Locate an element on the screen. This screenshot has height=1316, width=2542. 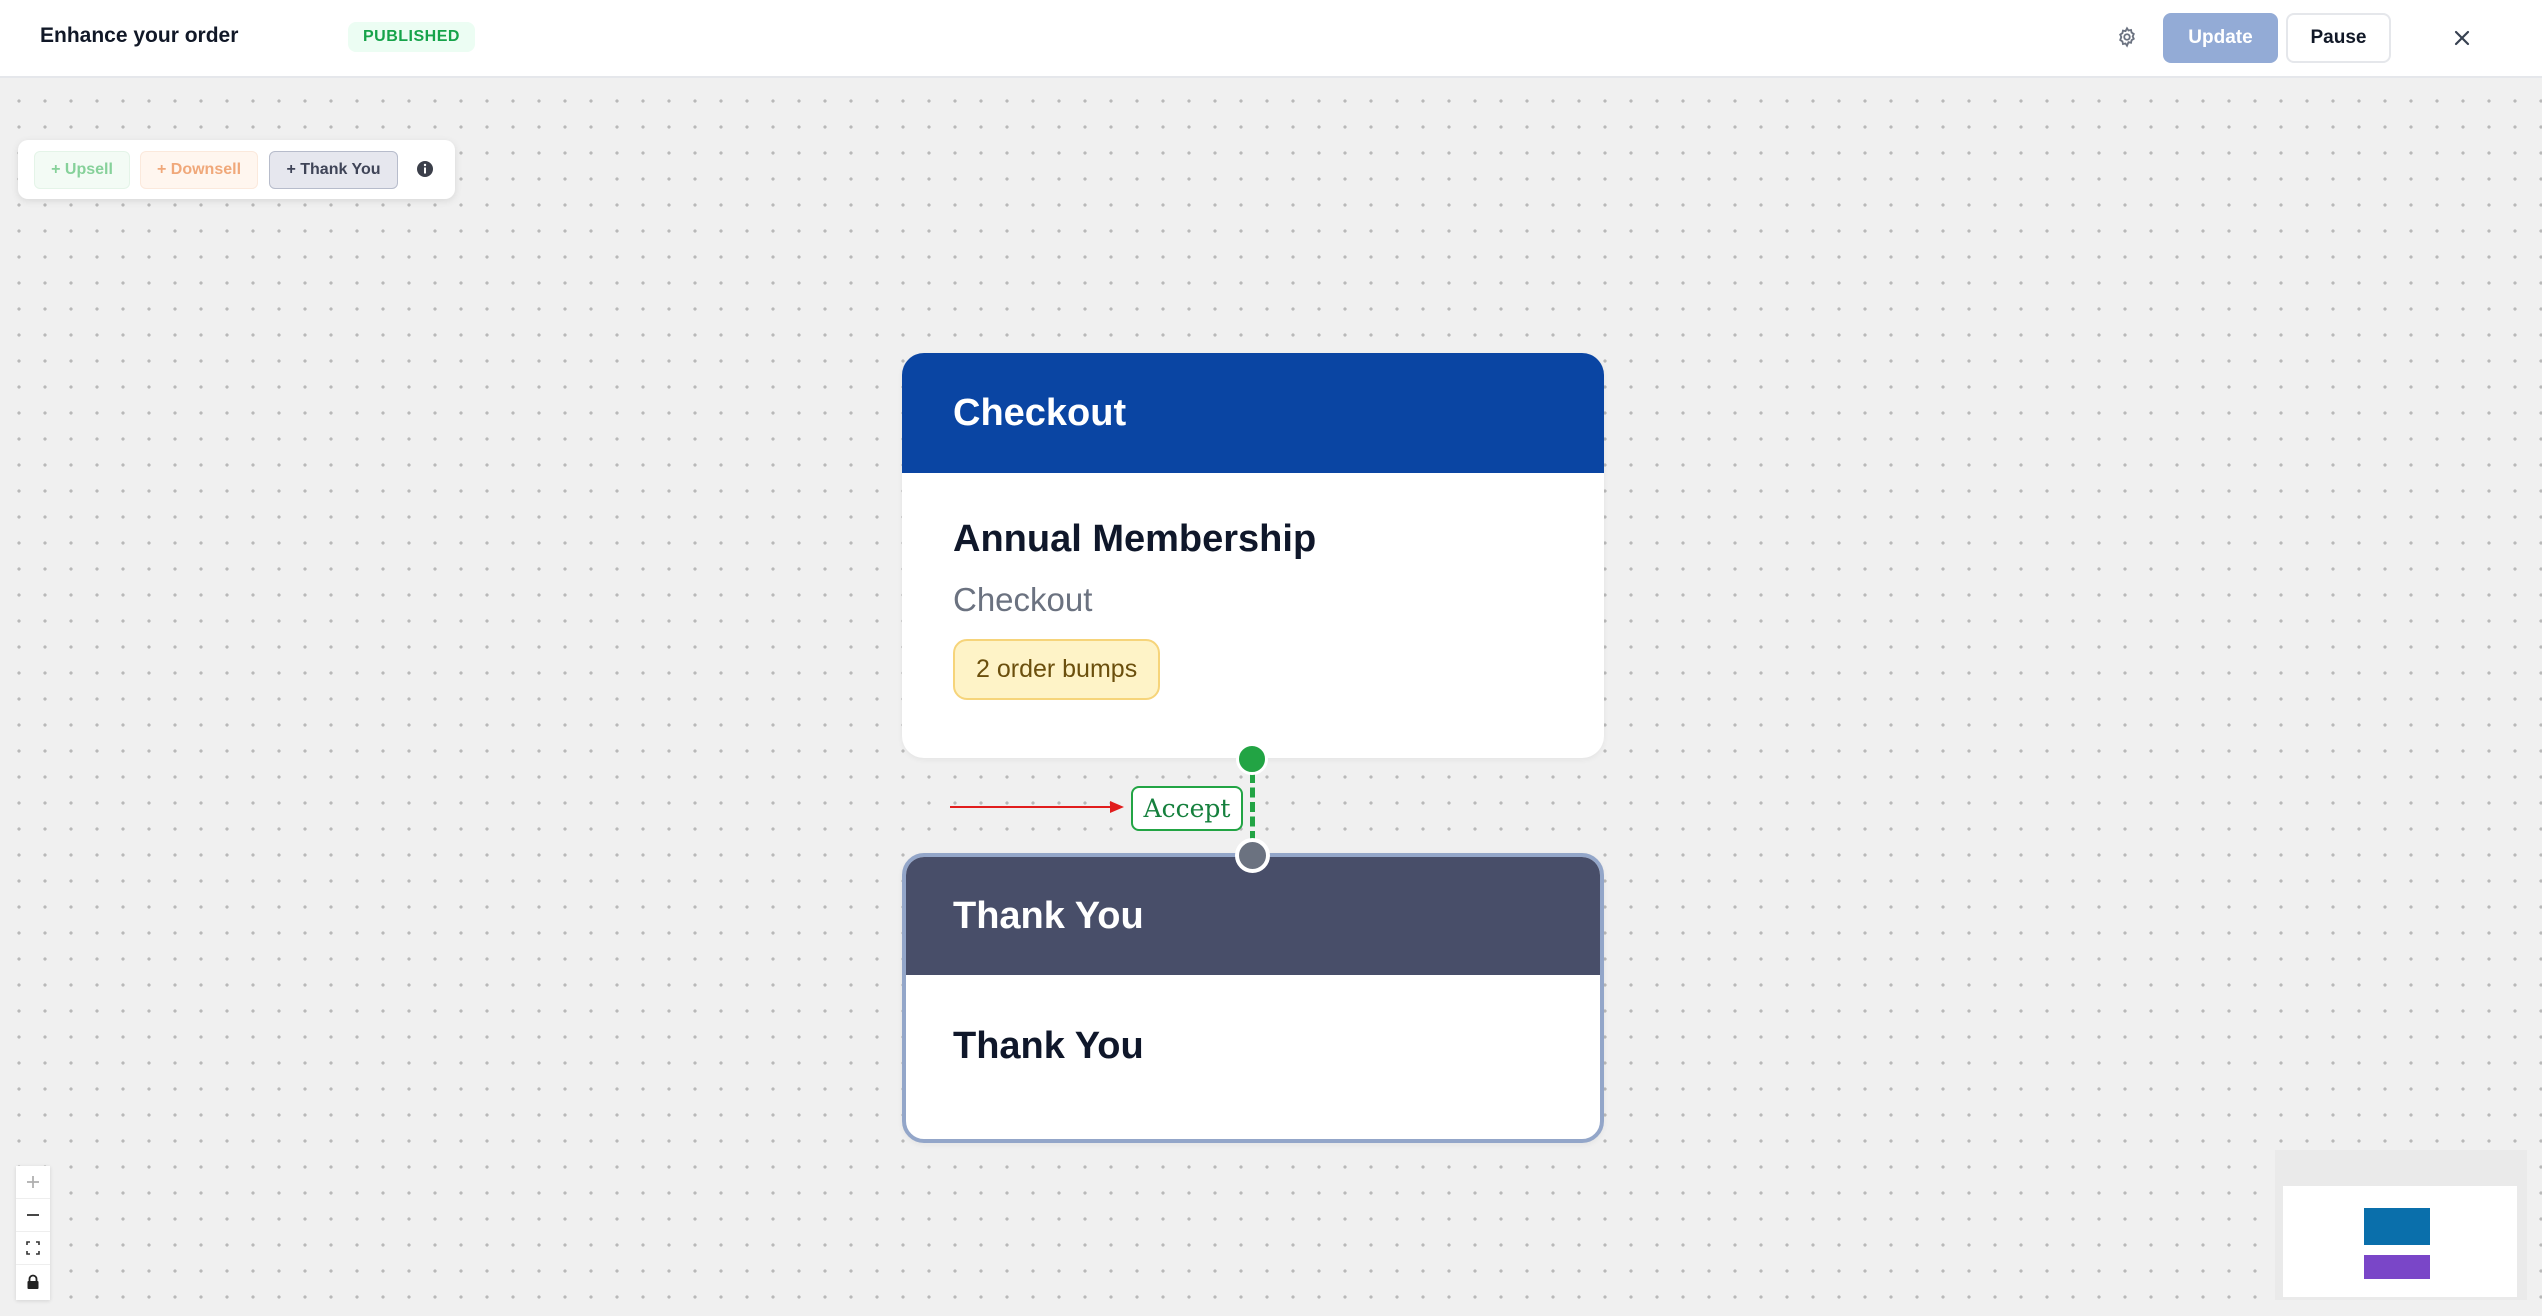
zoom-in-icon is located at coordinates (33, 1182).